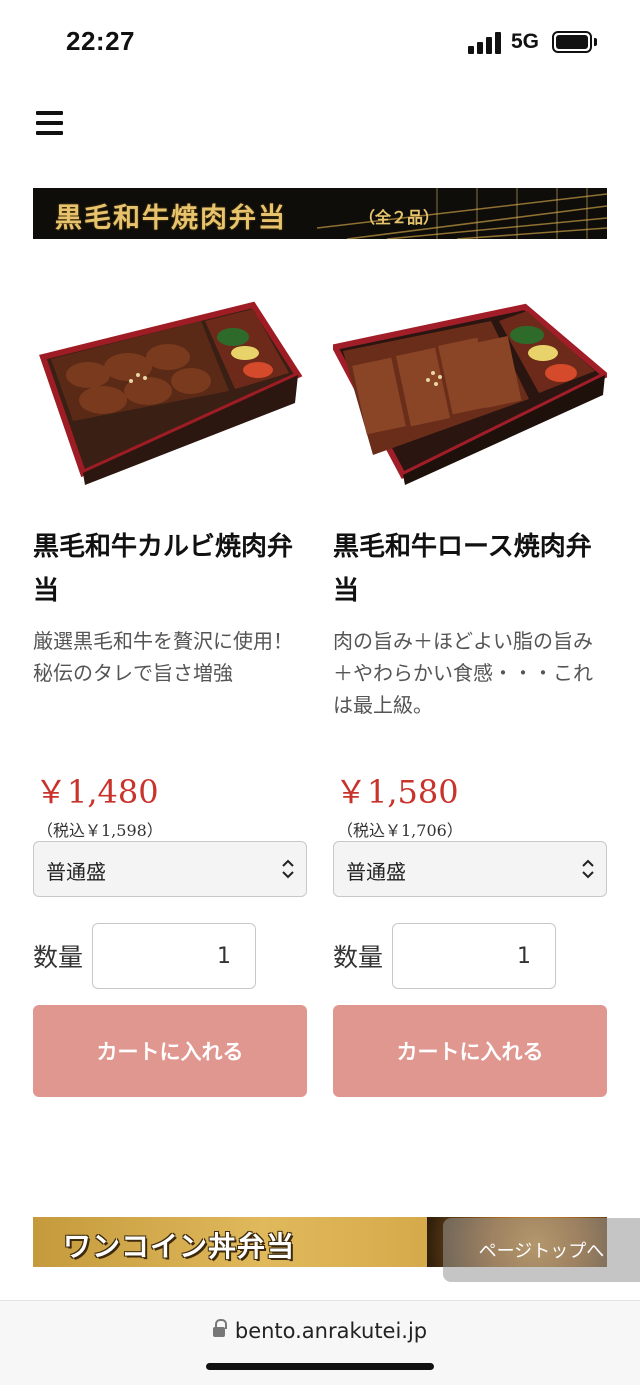 The width and height of the screenshot is (640, 1385). What do you see at coordinates (397, 792) in the screenshot?
I see `product-price: ￥1,580` at bounding box center [397, 792].